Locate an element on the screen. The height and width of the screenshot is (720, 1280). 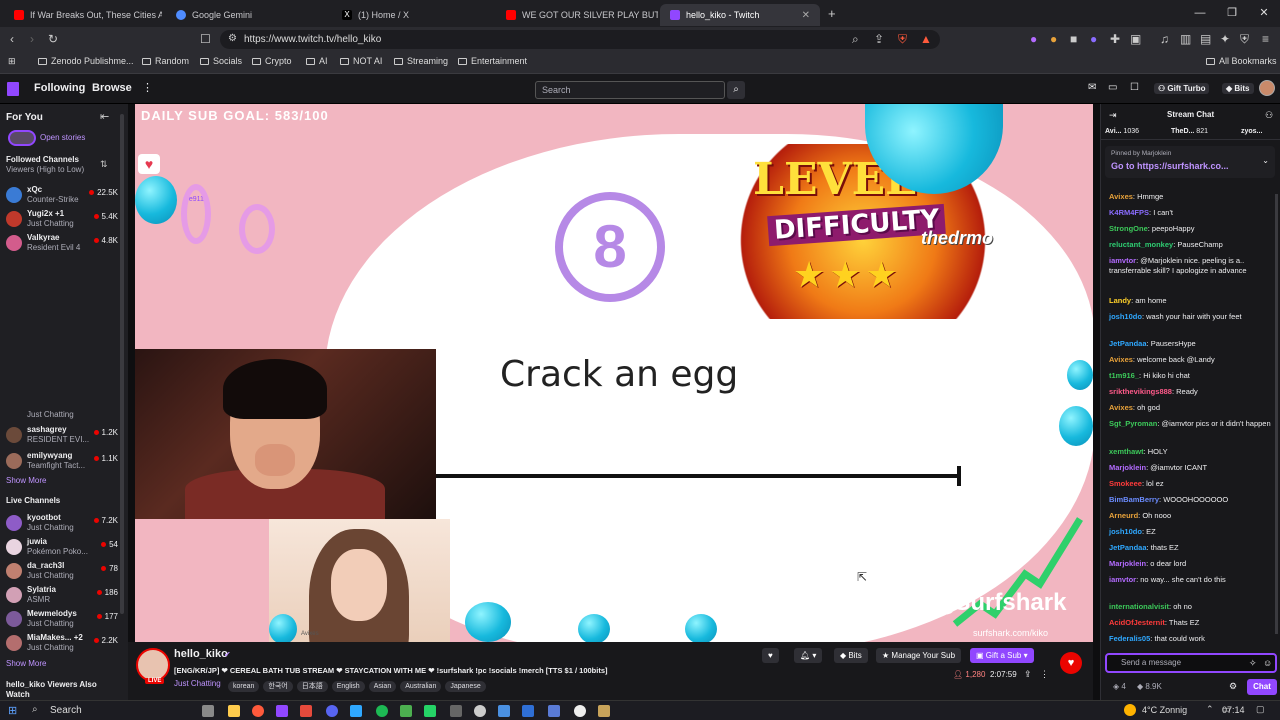
zoom-icon: ⌕ is located at coordinates (855, 39).